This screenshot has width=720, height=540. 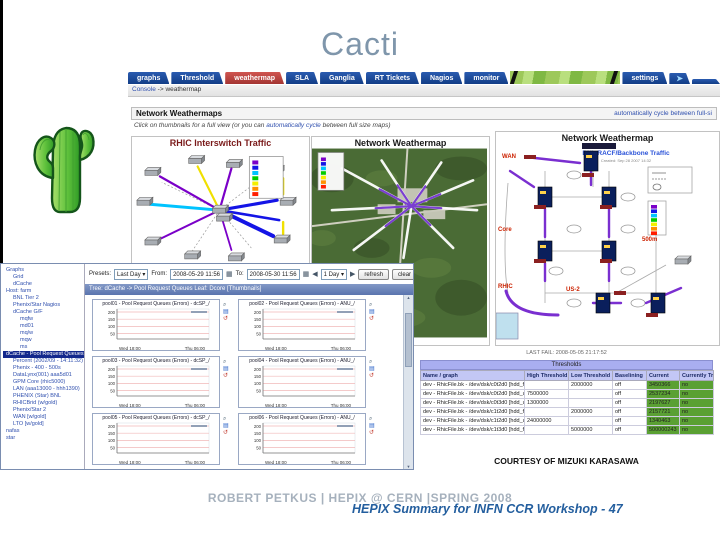 I want to click on tree-item: LTO [w/gold], so click(x=43, y=424).